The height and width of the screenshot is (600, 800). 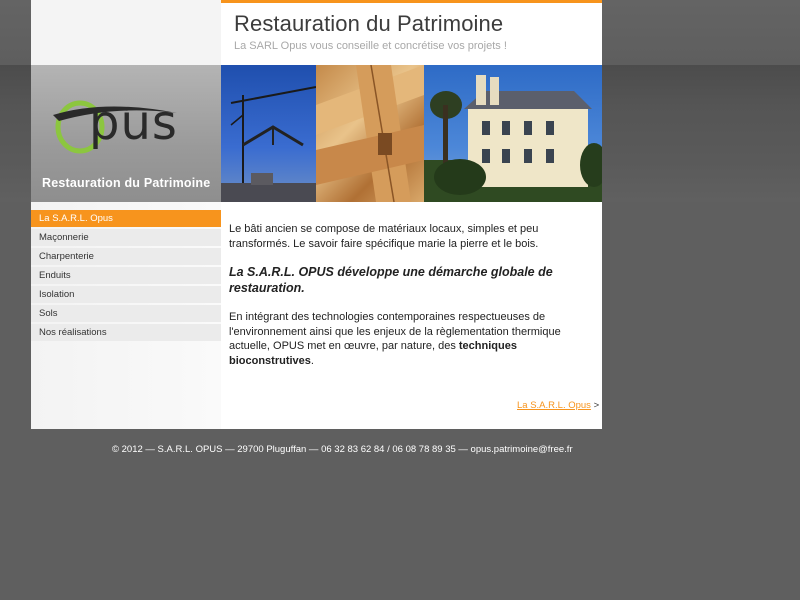 I want to click on nav-item-charpenterie: Charpenterie, so click(x=126, y=256).